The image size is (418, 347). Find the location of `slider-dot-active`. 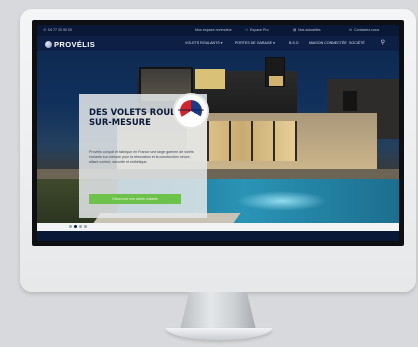

slider-dot-active is located at coordinates (75, 226).